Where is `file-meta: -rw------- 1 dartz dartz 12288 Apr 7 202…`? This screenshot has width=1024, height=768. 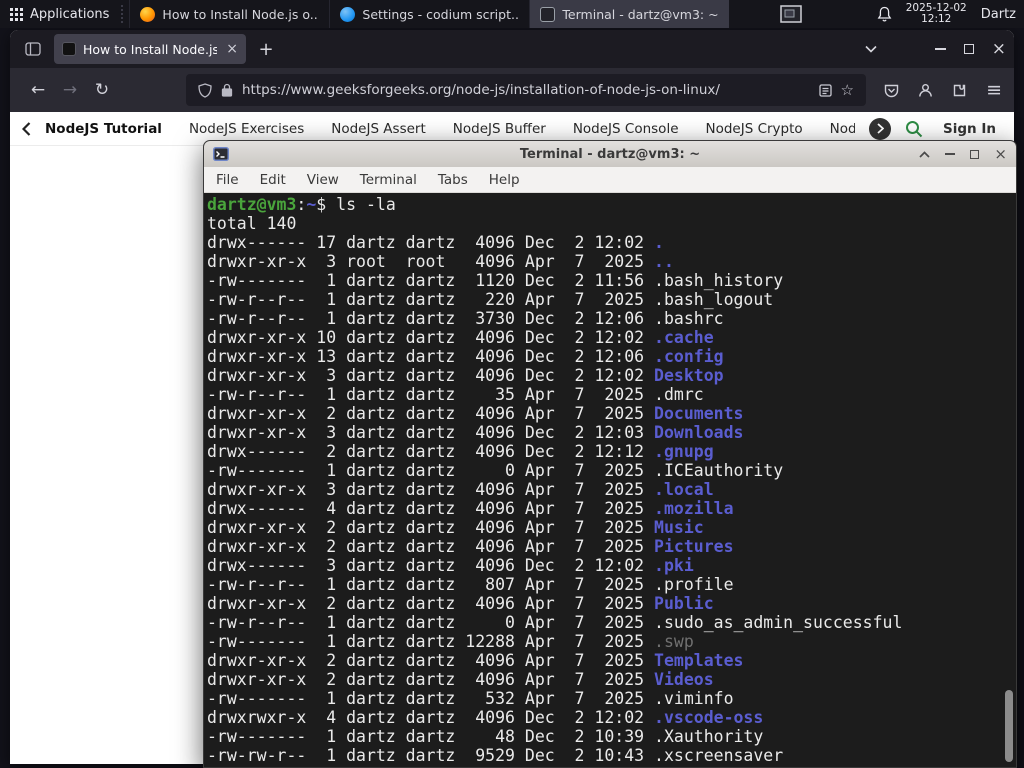 file-meta: -rw------- 1 dartz dartz 12288 Apr 7 202… is located at coordinates (431, 641).